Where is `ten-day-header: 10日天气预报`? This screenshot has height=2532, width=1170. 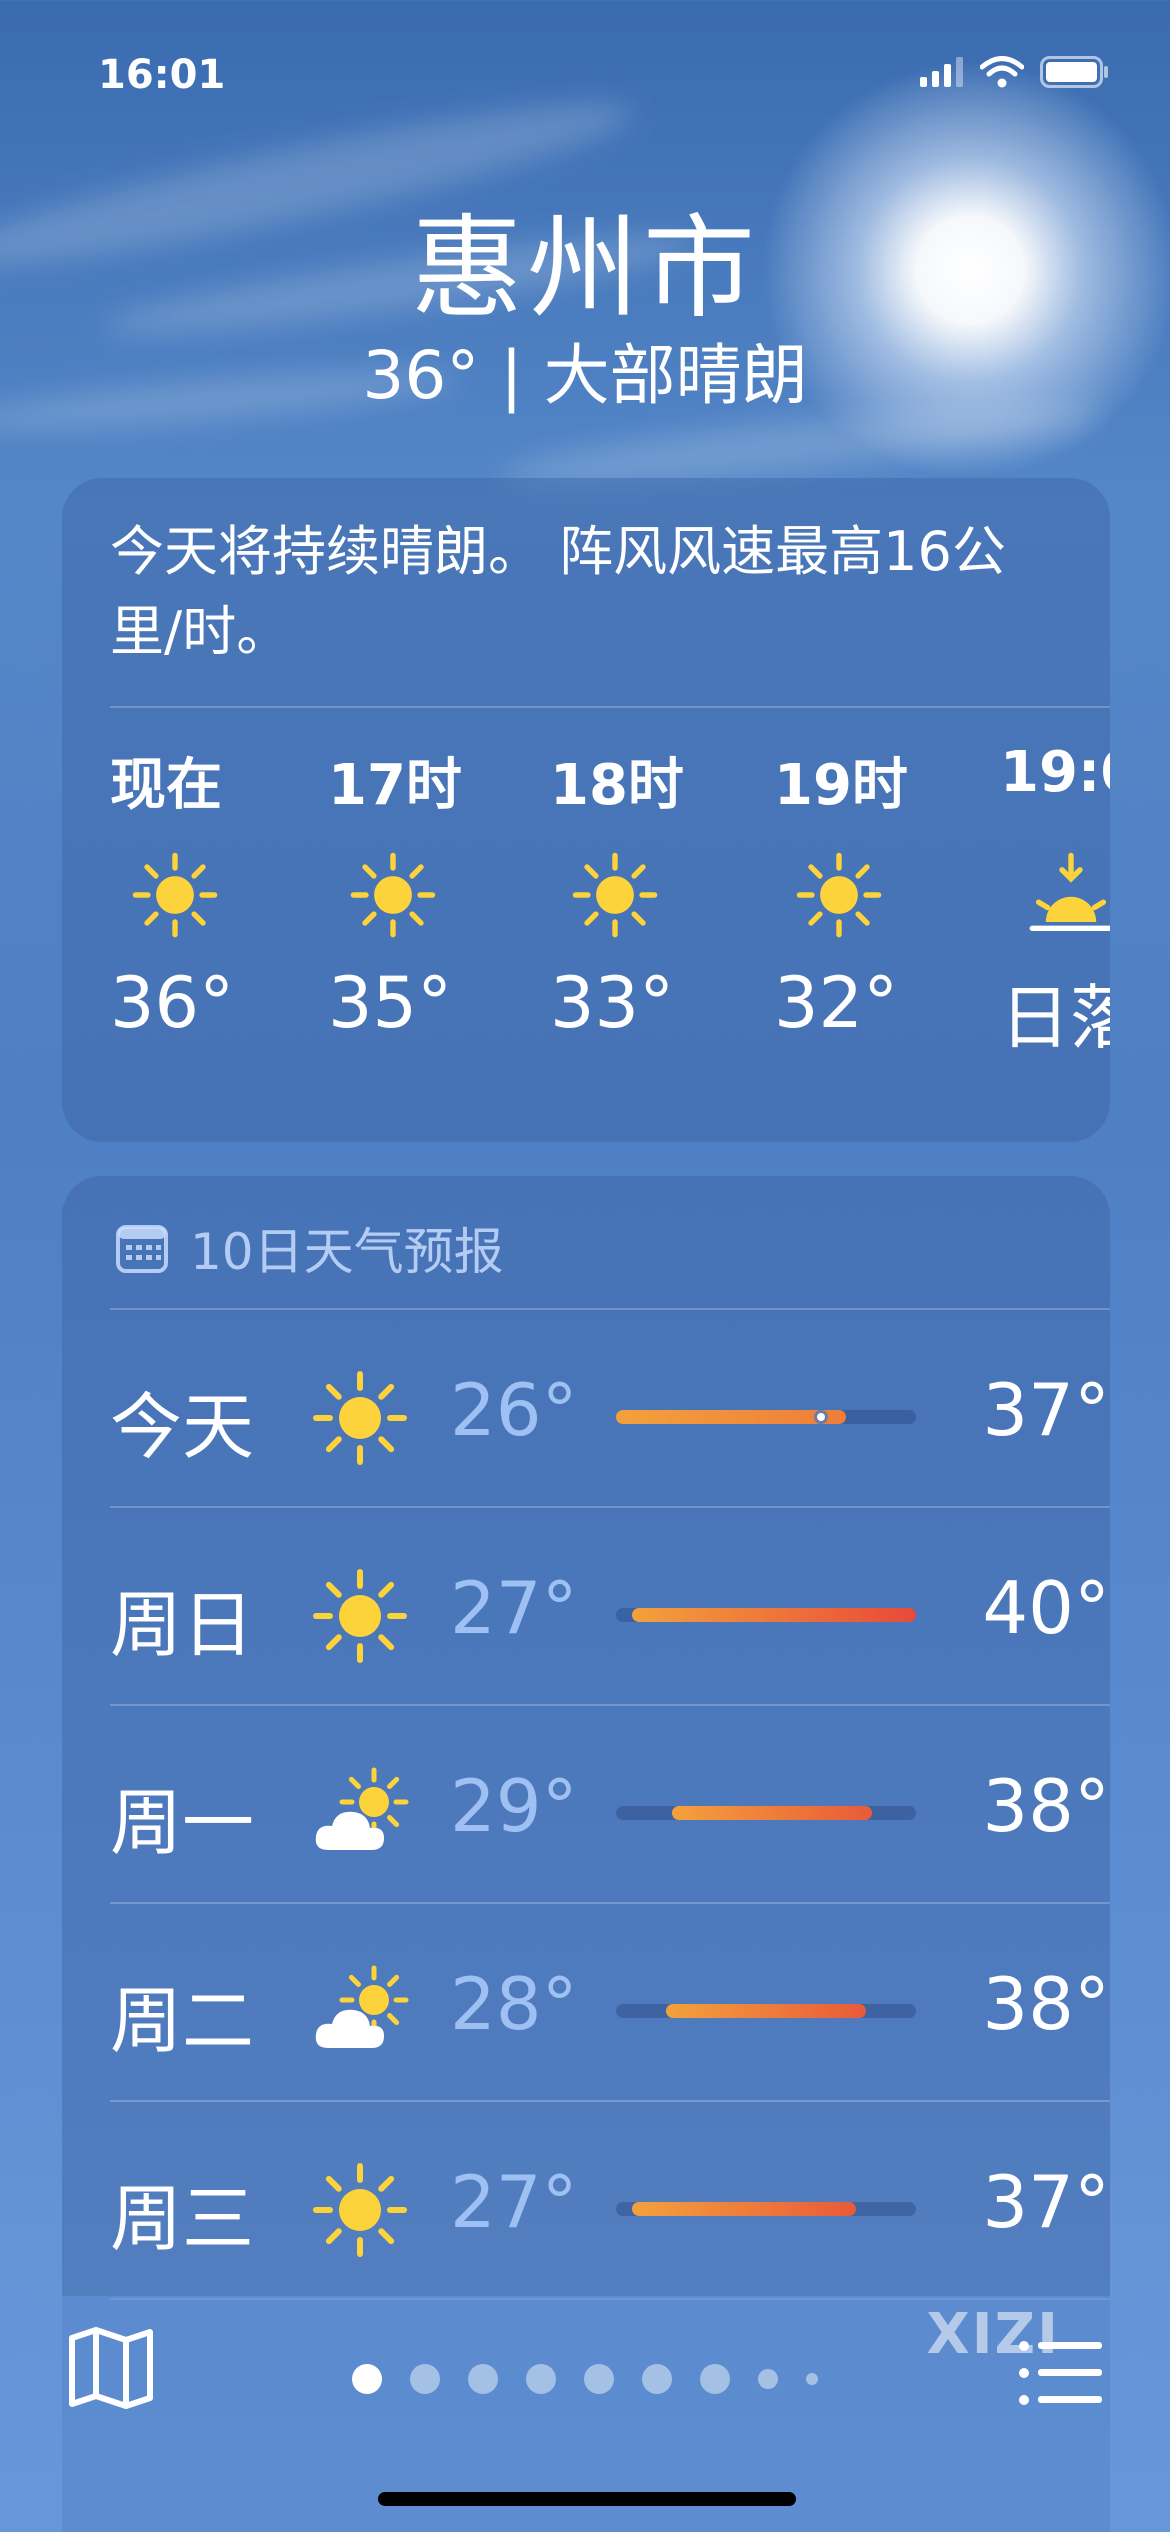
ten-day-header: 10日天气预报 is located at coordinates (310, 1248).